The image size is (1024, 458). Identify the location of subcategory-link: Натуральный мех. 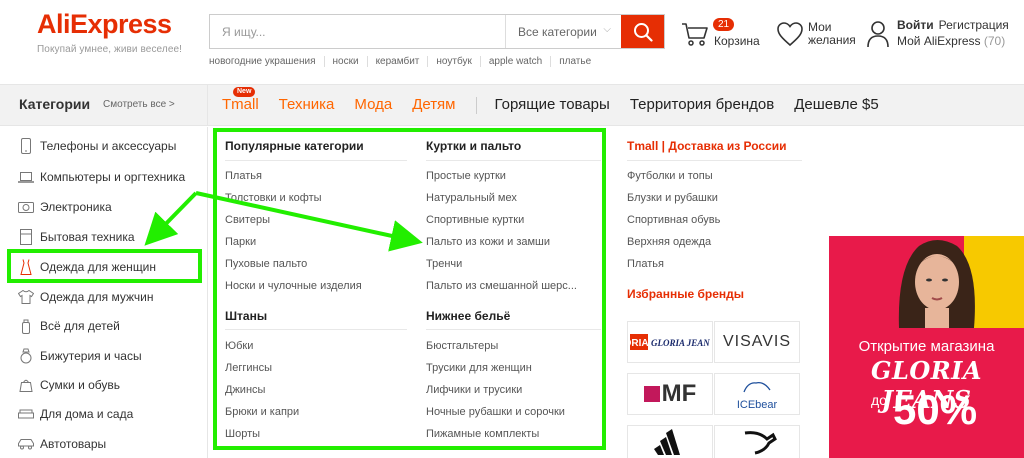
(471, 198).